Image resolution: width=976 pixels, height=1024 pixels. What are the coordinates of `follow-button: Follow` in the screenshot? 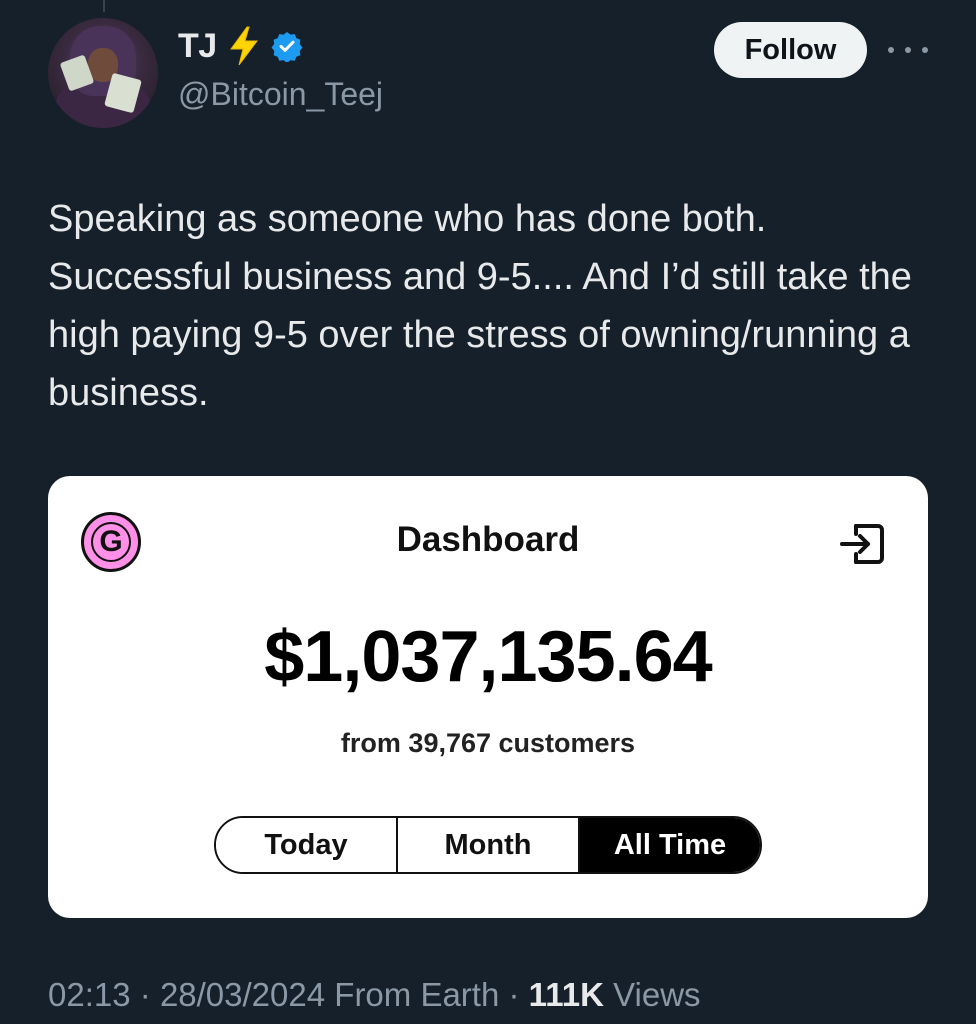 It's located at (790, 50).